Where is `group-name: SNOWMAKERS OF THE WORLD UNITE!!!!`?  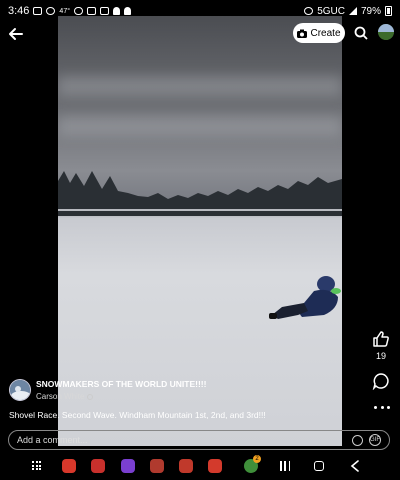
group-name: SNOWMAKERS OF THE WORLD UNITE!!!! is located at coordinates (121, 384).